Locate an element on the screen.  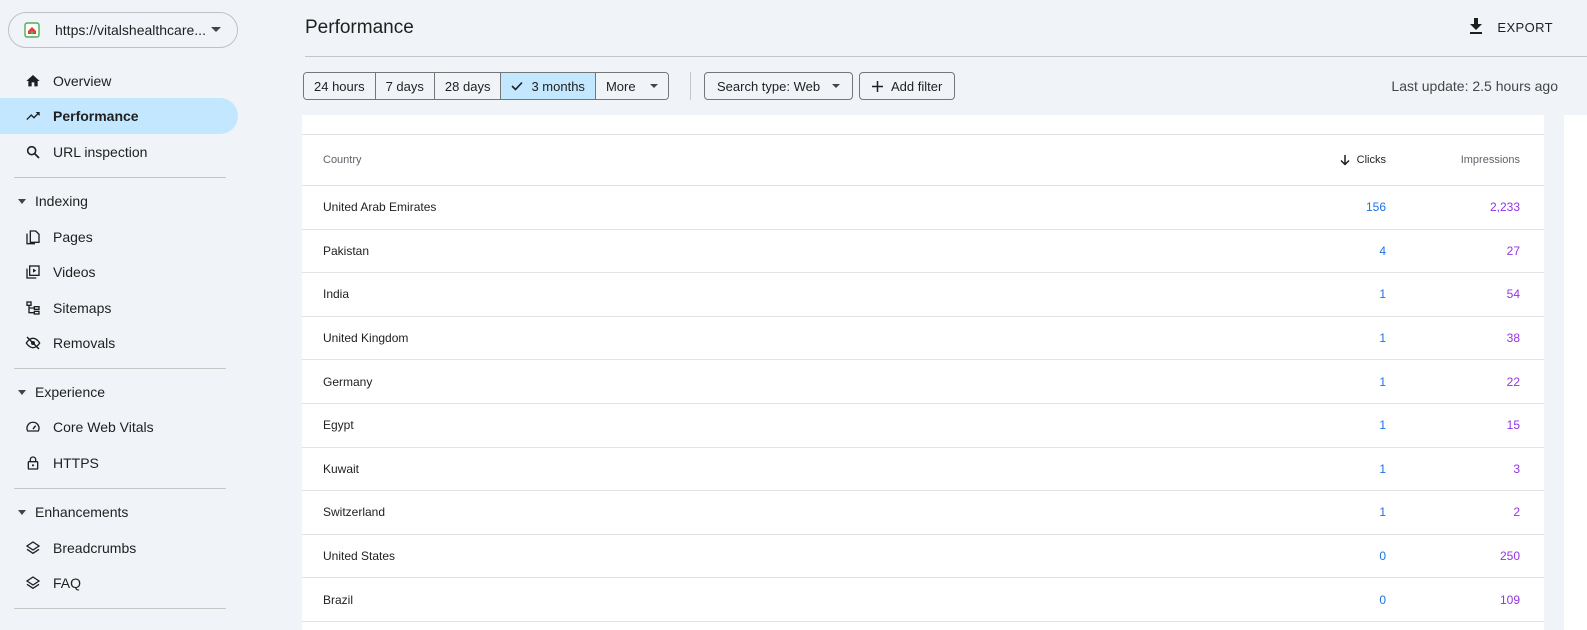
sidebar-item-breadcrumbs: Breadcrumbs is located at coordinates (119, 548).